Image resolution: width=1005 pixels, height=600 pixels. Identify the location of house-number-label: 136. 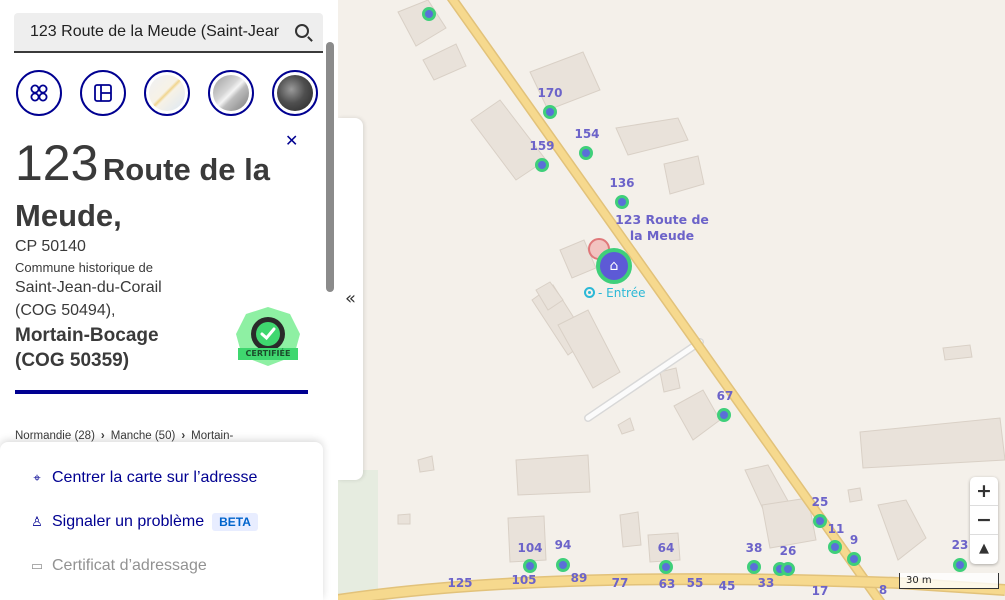
(622, 183).